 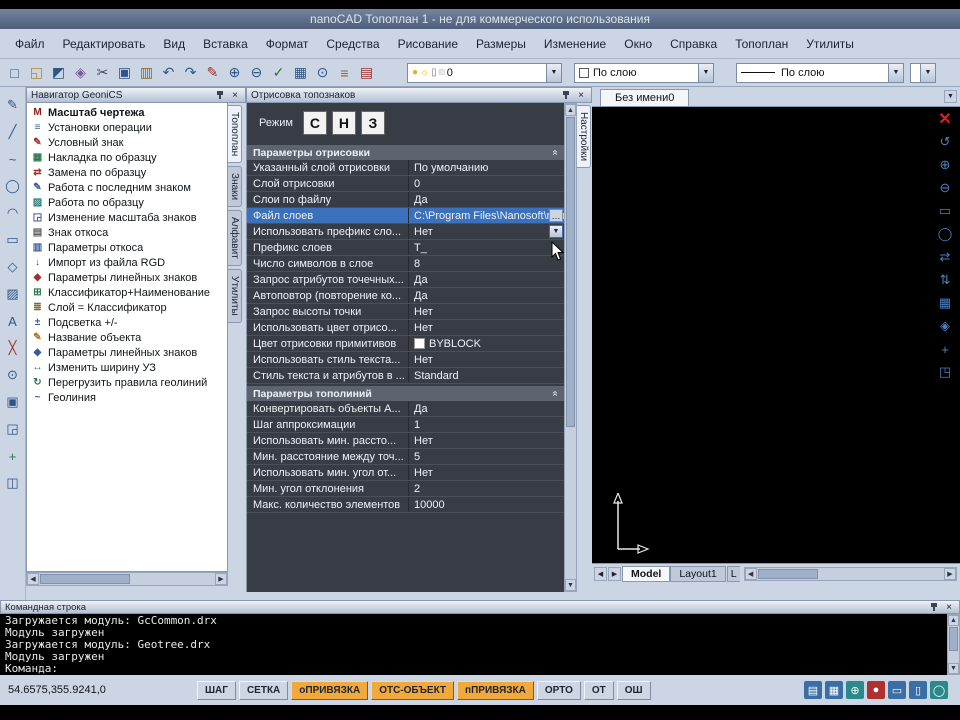 I want to click on status-toggle-8: ОШ, so click(x=633, y=690).